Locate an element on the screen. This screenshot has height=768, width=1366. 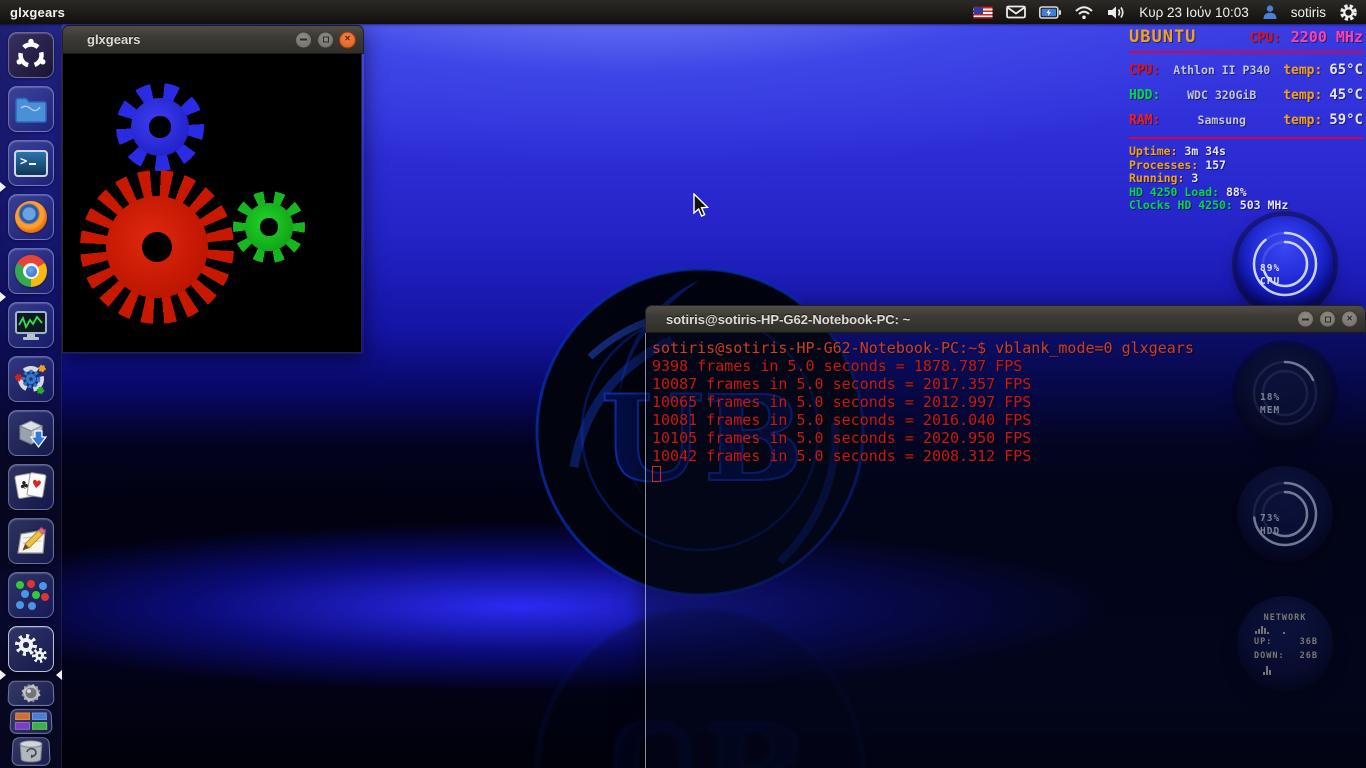
workspace-grid-icon is located at coordinates (31, 721).